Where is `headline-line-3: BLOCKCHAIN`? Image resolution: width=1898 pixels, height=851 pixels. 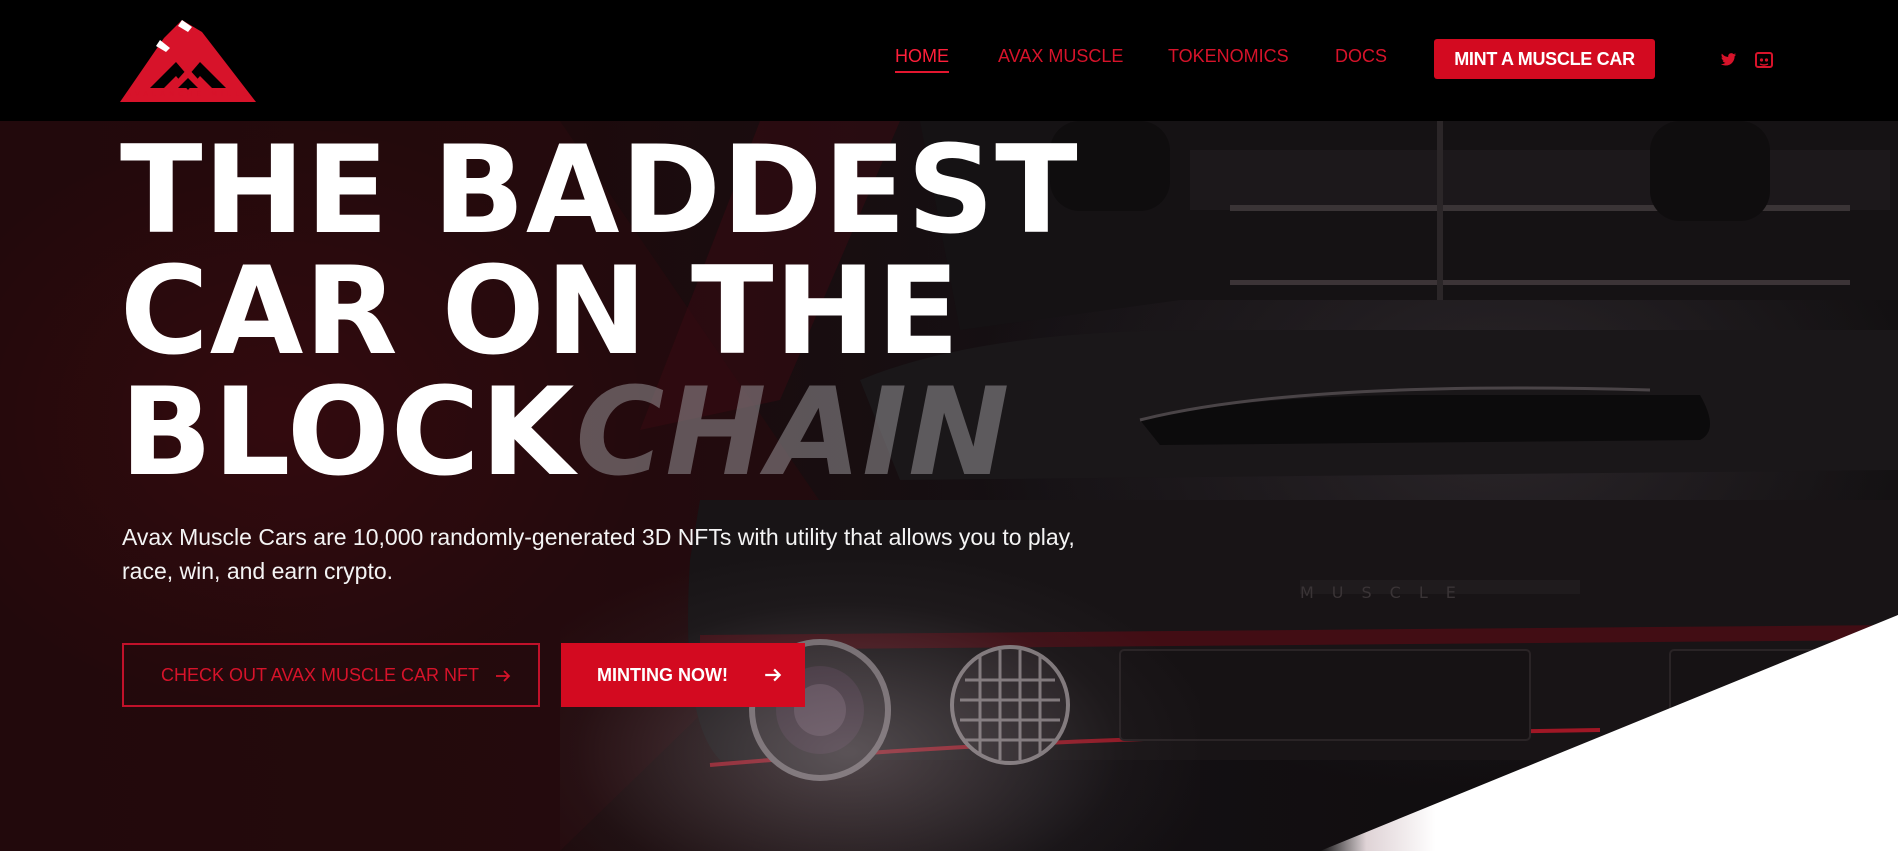 headline-line-3: BLOCKCHAIN is located at coordinates (599, 432).